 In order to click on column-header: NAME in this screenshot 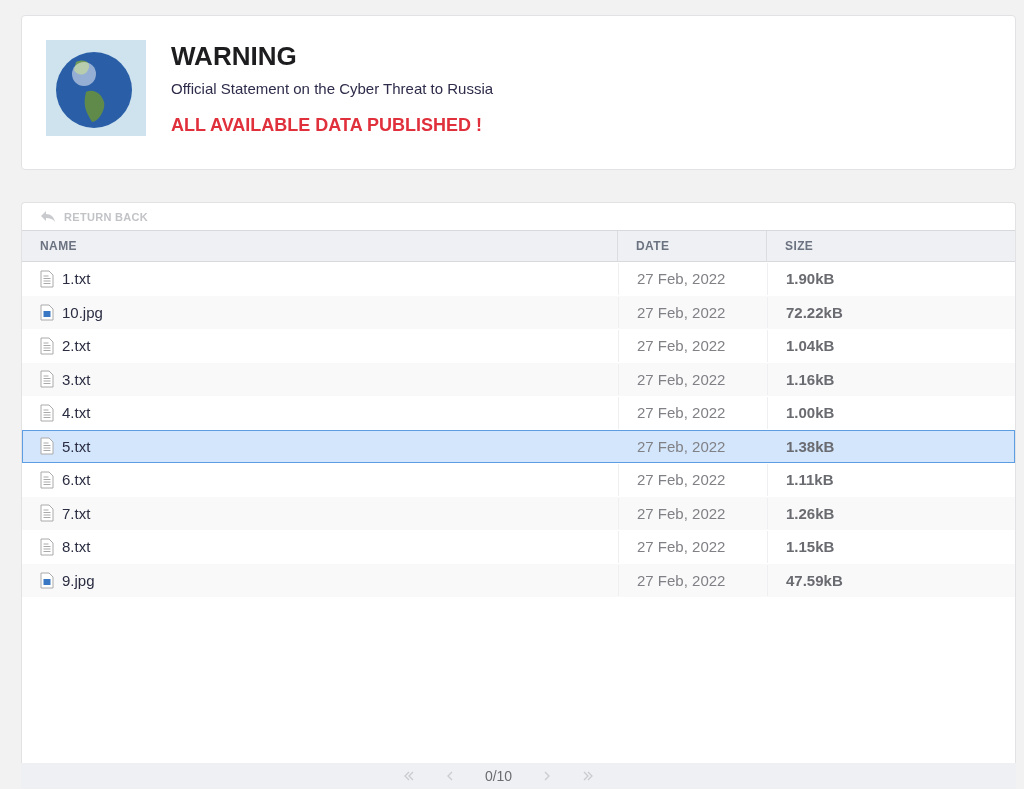, I will do `click(319, 246)`.